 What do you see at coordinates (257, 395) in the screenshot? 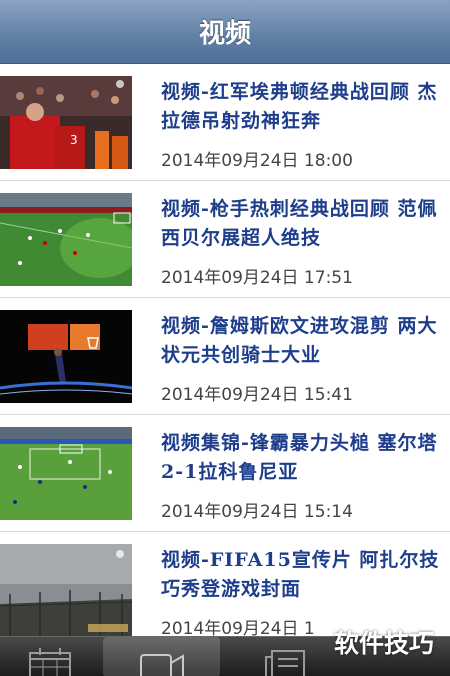
I see `video-date: 2014年09月24日 15:41` at bounding box center [257, 395].